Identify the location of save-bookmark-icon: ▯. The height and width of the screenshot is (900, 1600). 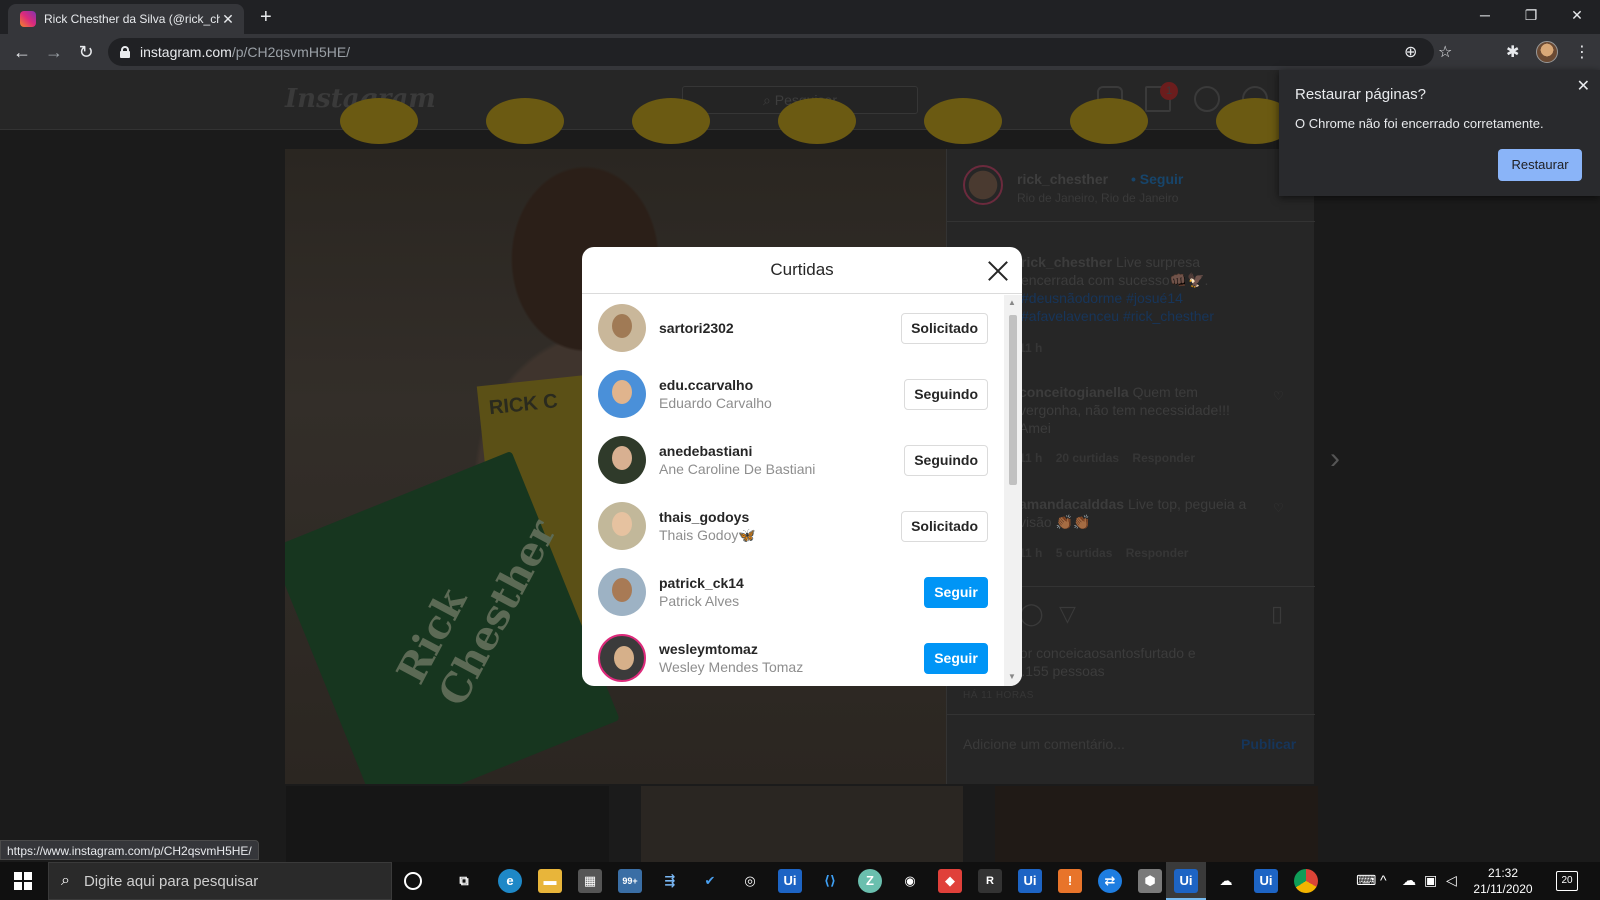
(1277, 614).